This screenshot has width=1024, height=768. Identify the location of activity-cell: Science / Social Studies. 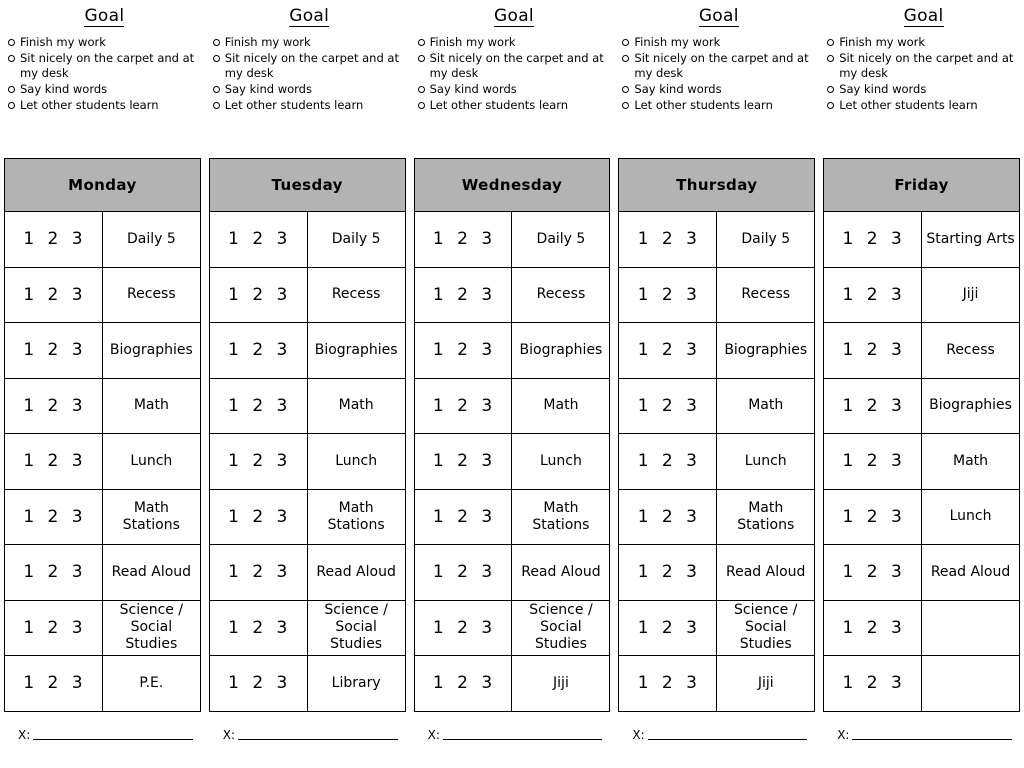
(151, 627).